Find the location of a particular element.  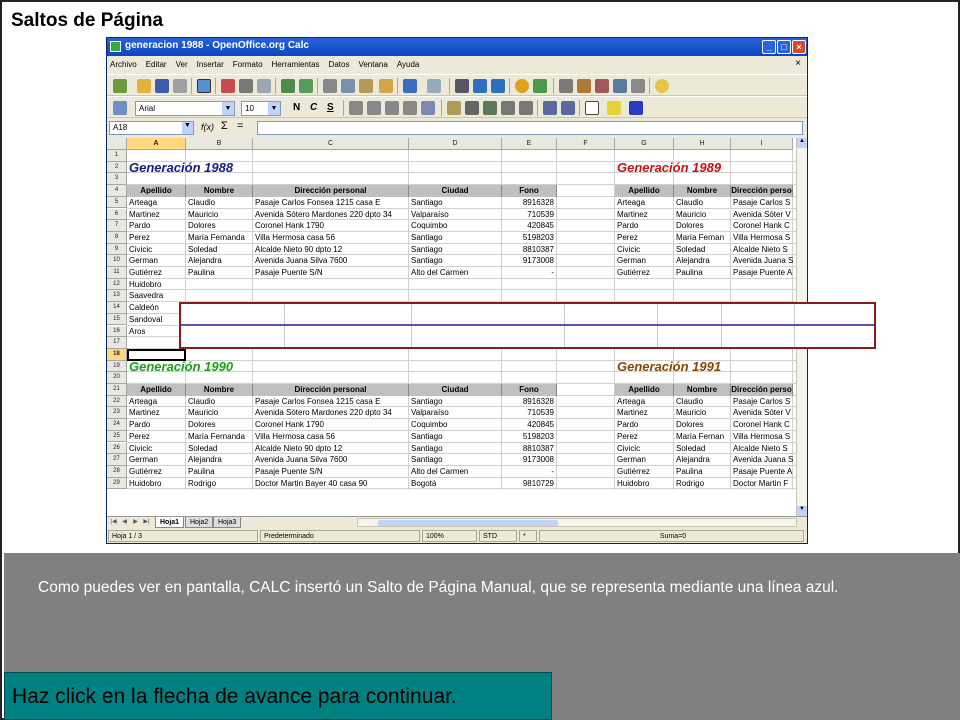

close-button: × is located at coordinates (799, 47).